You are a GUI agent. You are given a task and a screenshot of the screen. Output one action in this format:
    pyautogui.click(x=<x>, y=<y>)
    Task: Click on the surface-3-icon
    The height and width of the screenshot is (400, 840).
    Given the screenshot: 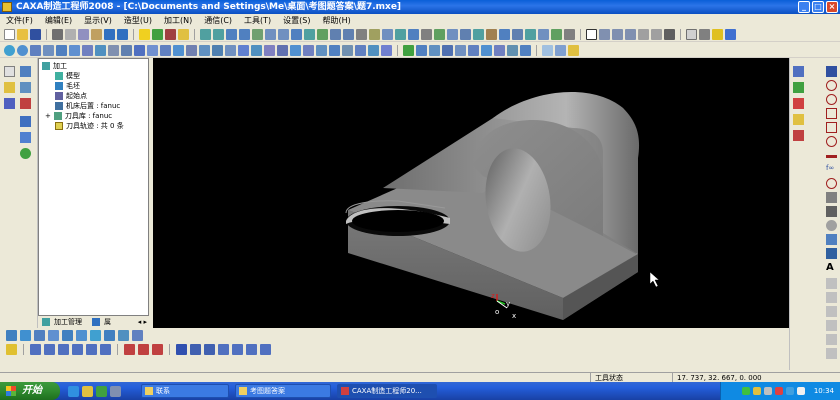 What is the action you would take?
    pyautogui.click(x=231, y=34)
    